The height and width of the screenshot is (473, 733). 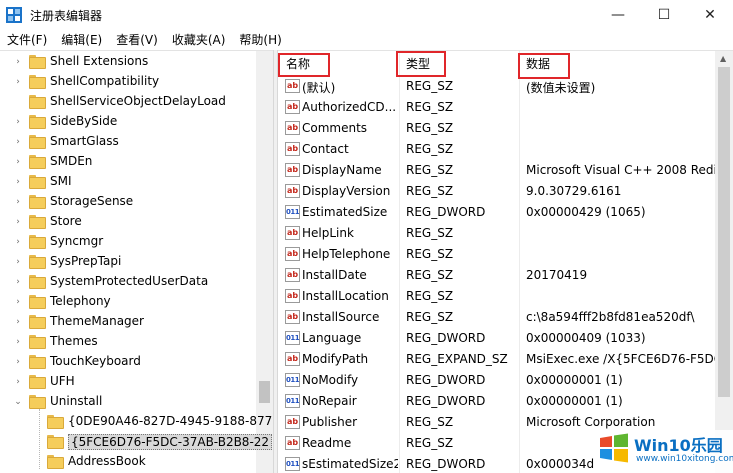 What do you see at coordinates (292, 401) in the screenshot?
I see `binary-value-icon: 011` at bounding box center [292, 401].